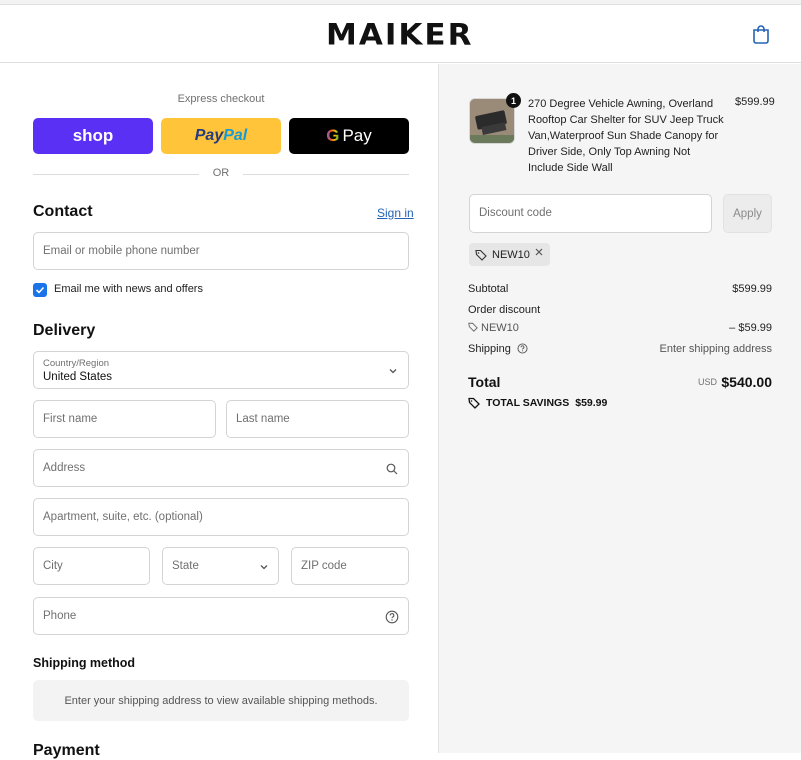 This screenshot has width=801, height=760. What do you see at coordinates (209, 135) in the screenshot?
I see `paypal-label-part1: Pay` at bounding box center [209, 135].